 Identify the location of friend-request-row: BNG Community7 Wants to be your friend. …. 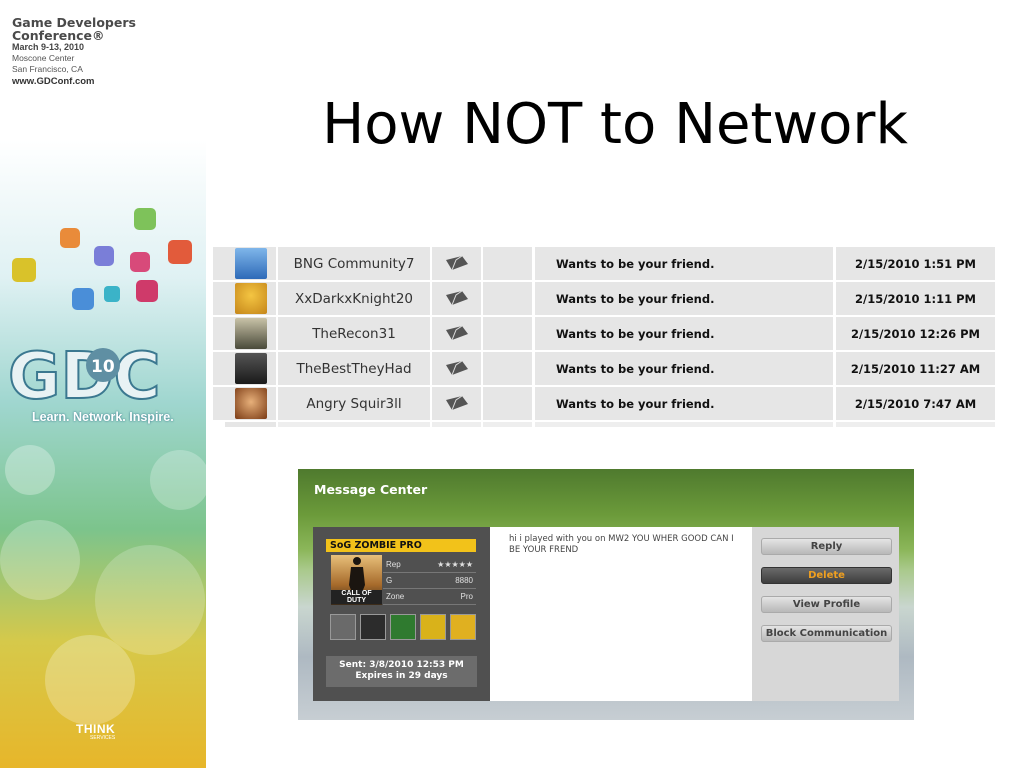
(604, 263).